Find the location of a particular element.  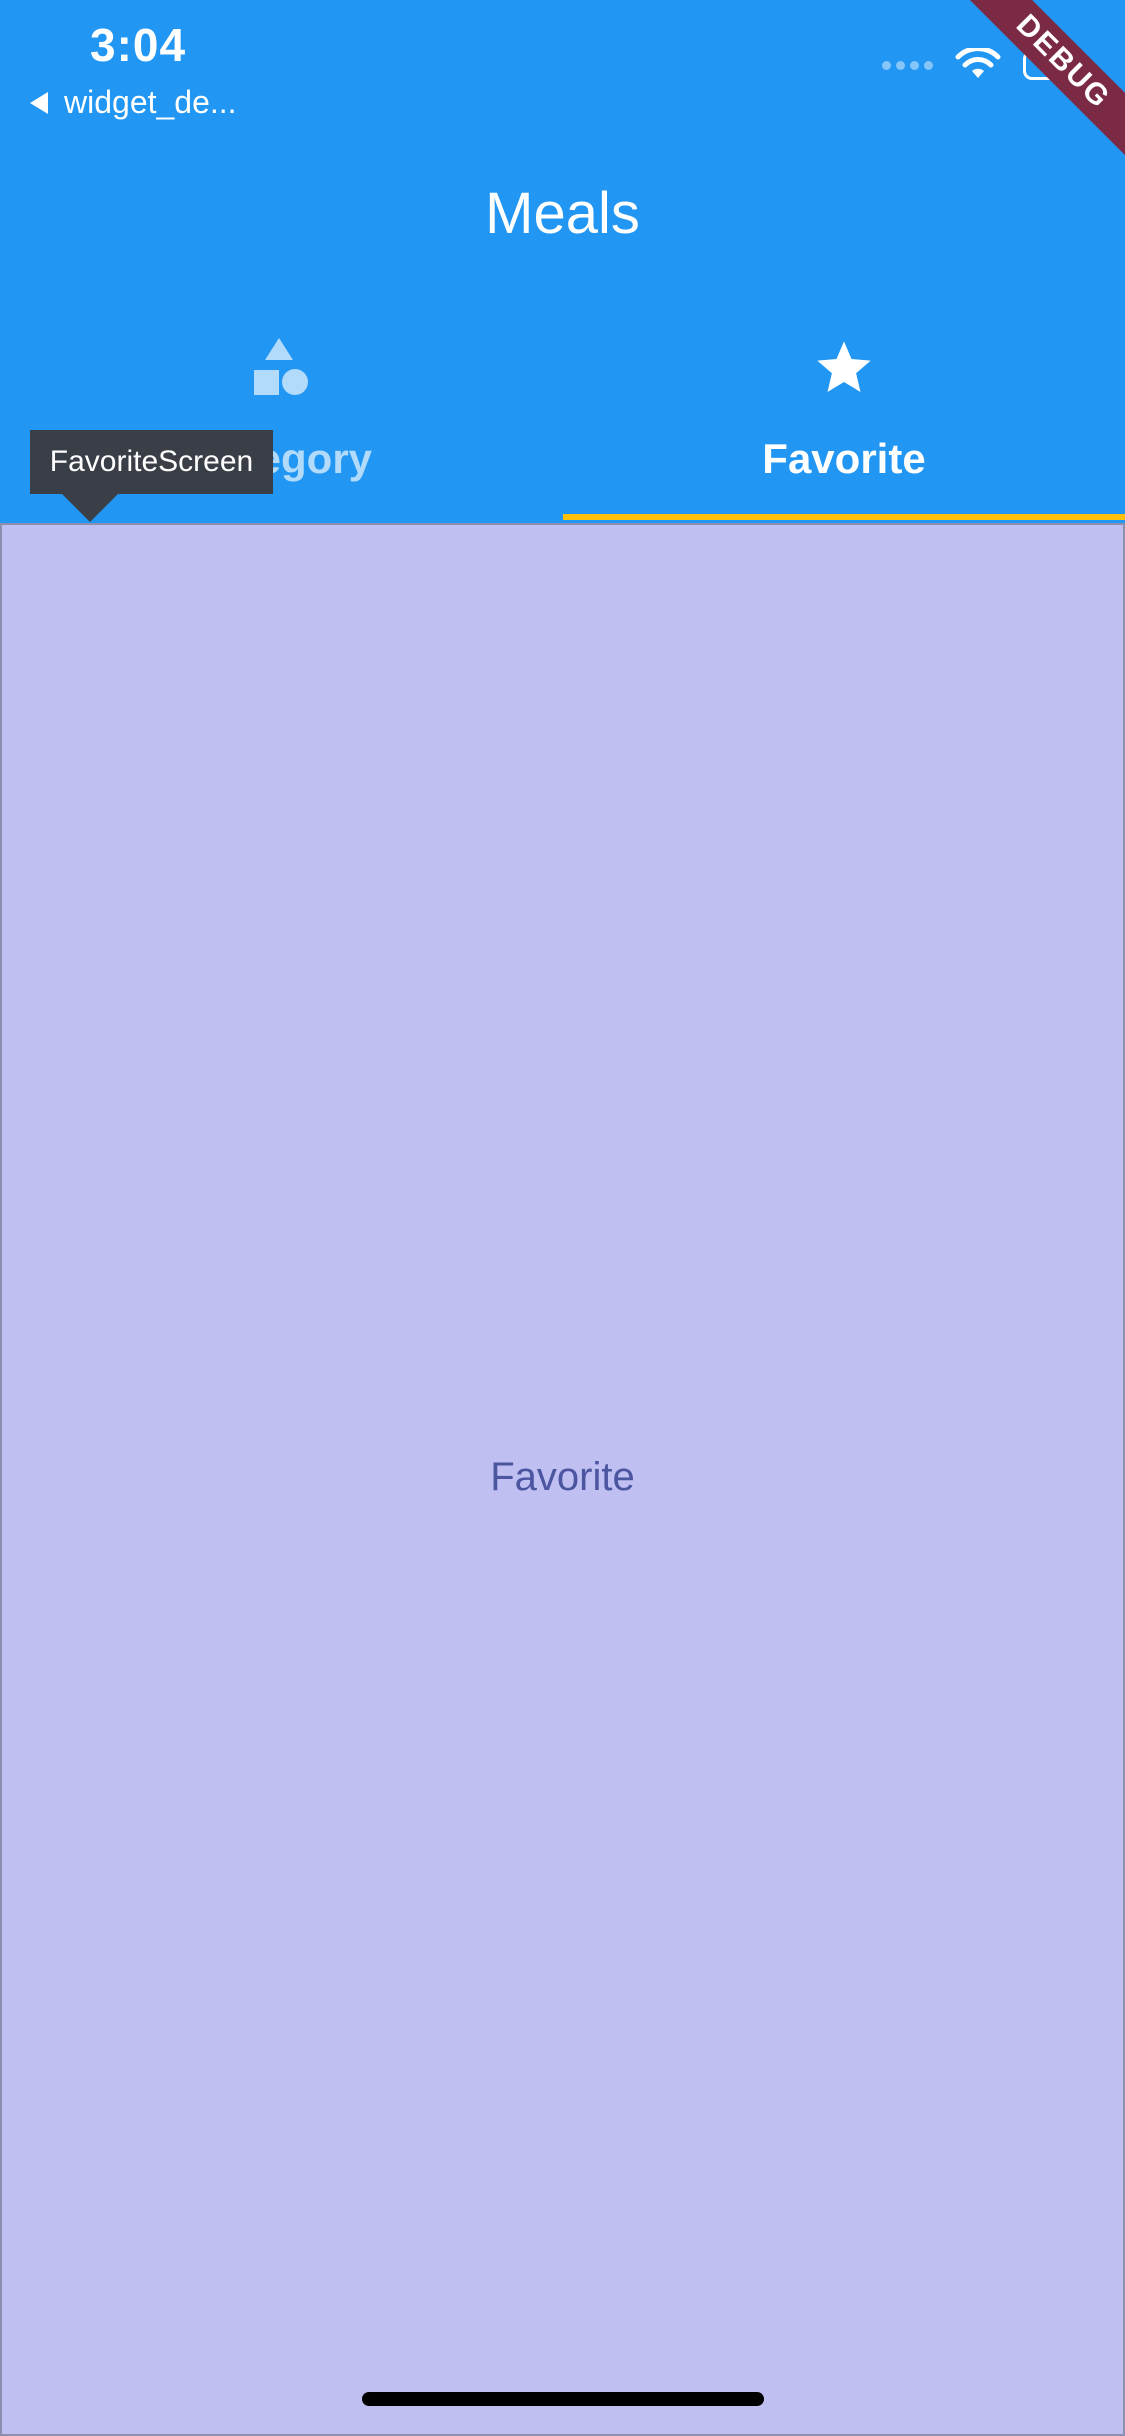

tooltip-arrow is located at coordinates (90, 508).